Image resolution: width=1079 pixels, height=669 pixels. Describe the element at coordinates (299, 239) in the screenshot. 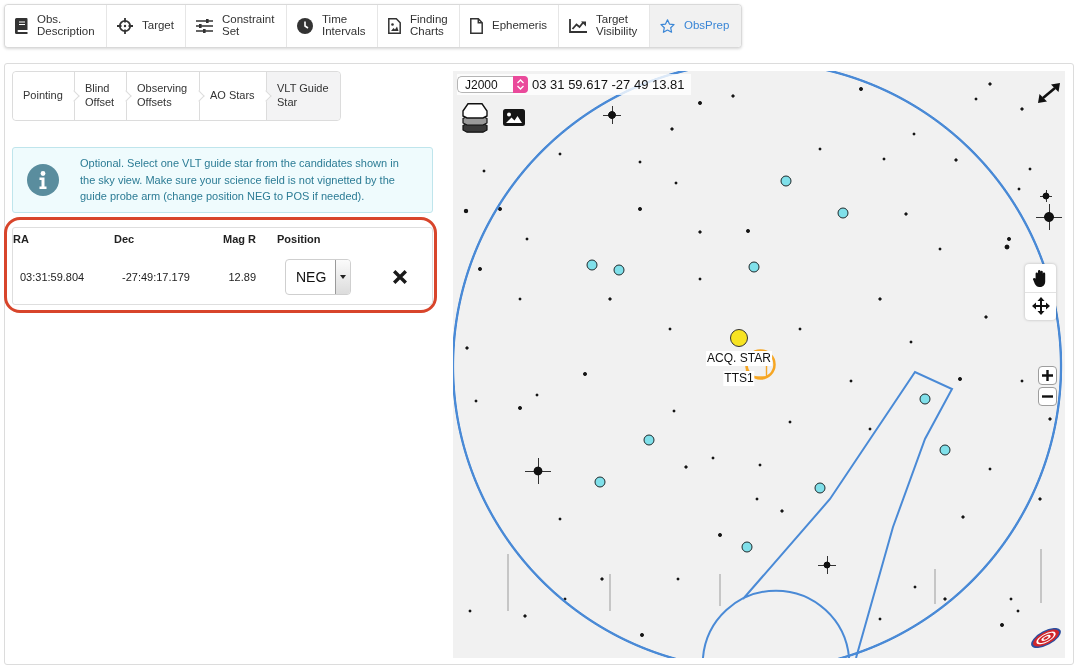

I see `column-header: Position` at that location.